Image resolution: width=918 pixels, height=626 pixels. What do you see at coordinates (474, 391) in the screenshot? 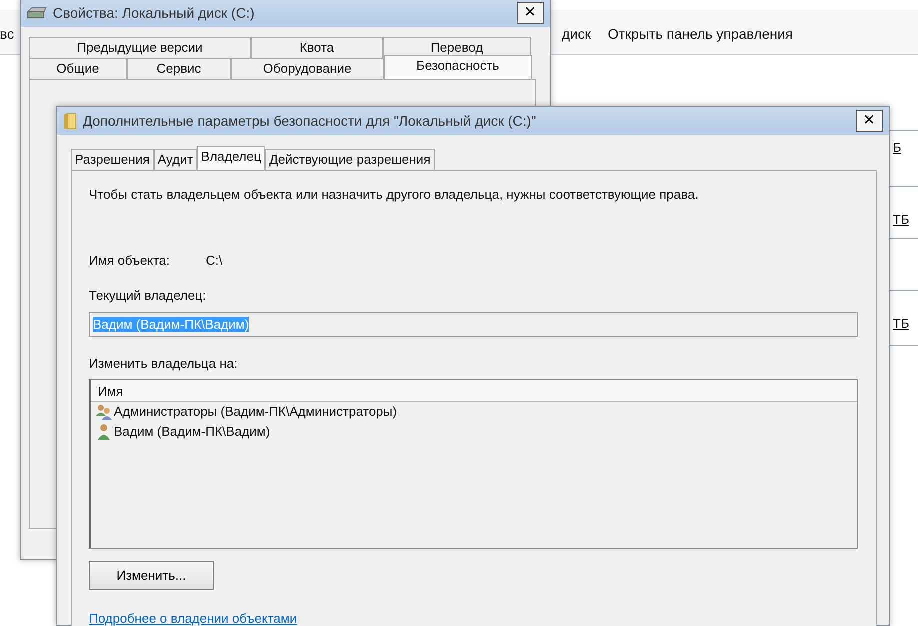
I see `column-header: Имя` at bounding box center [474, 391].